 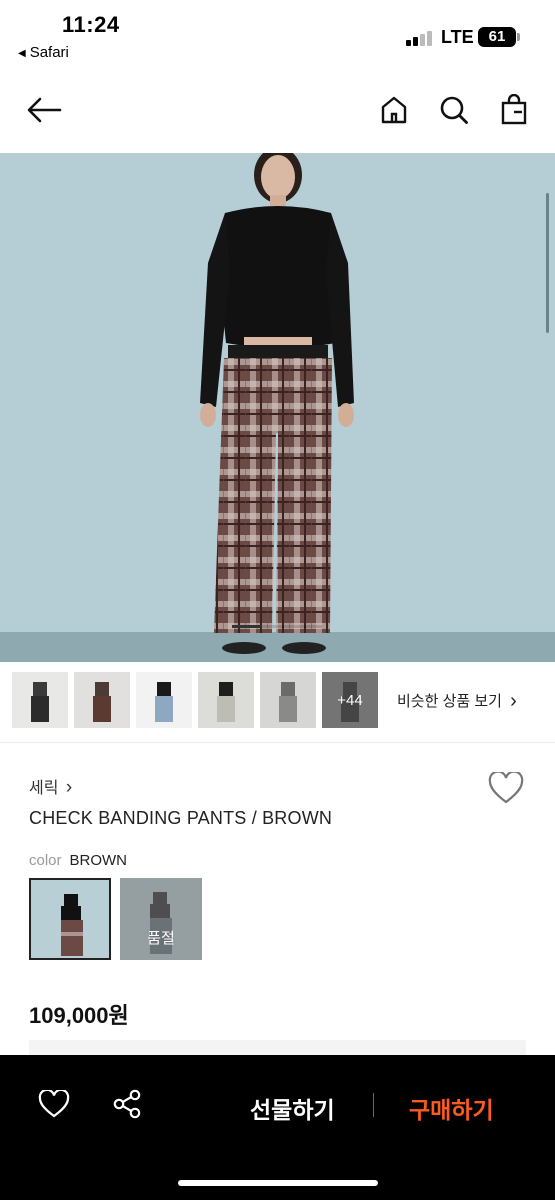 I want to click on section-divider, so click(x=277, y=742).